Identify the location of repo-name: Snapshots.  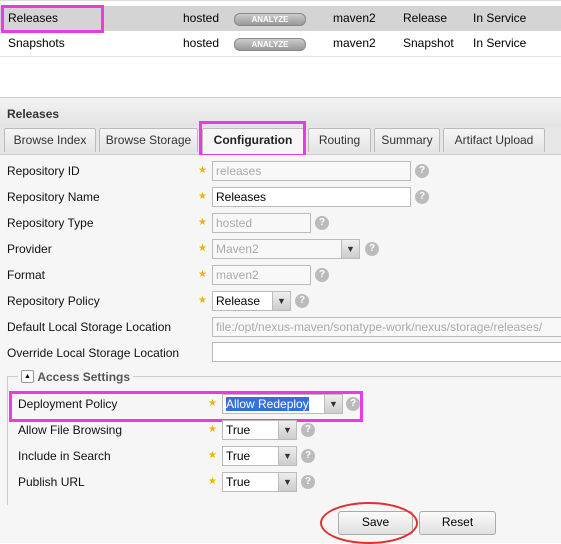
(36, 43).